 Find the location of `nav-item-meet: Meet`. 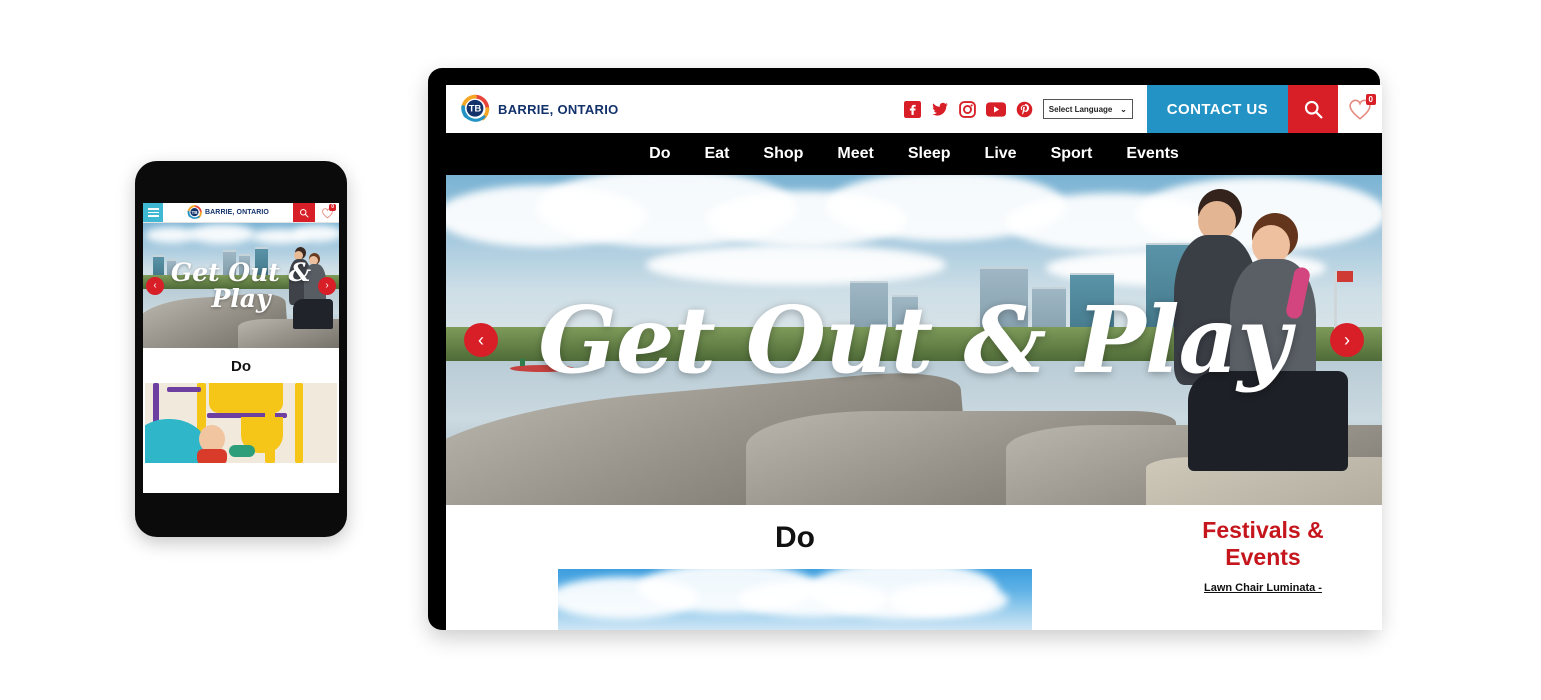

nav-item-meet: Meet is located at coordinates (855, 154).